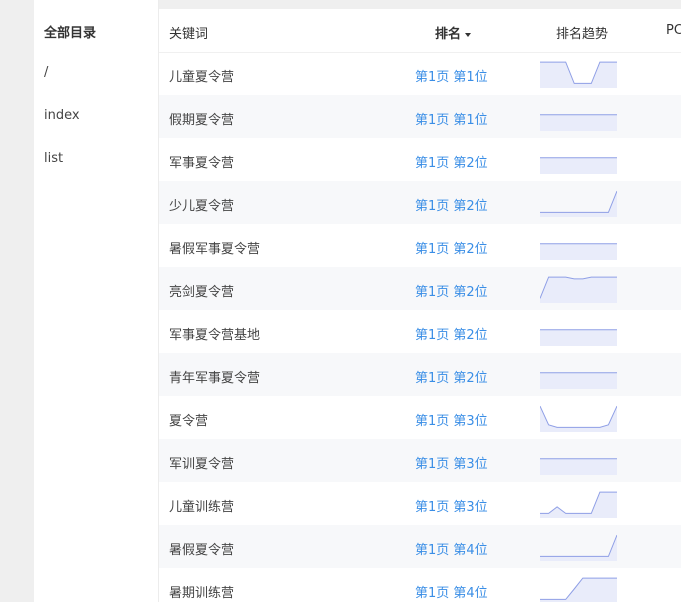  Describe the element at coordinates (201, 290) in the screenshot. I see `keyword-cell: 亮剑夏令营` at that location.